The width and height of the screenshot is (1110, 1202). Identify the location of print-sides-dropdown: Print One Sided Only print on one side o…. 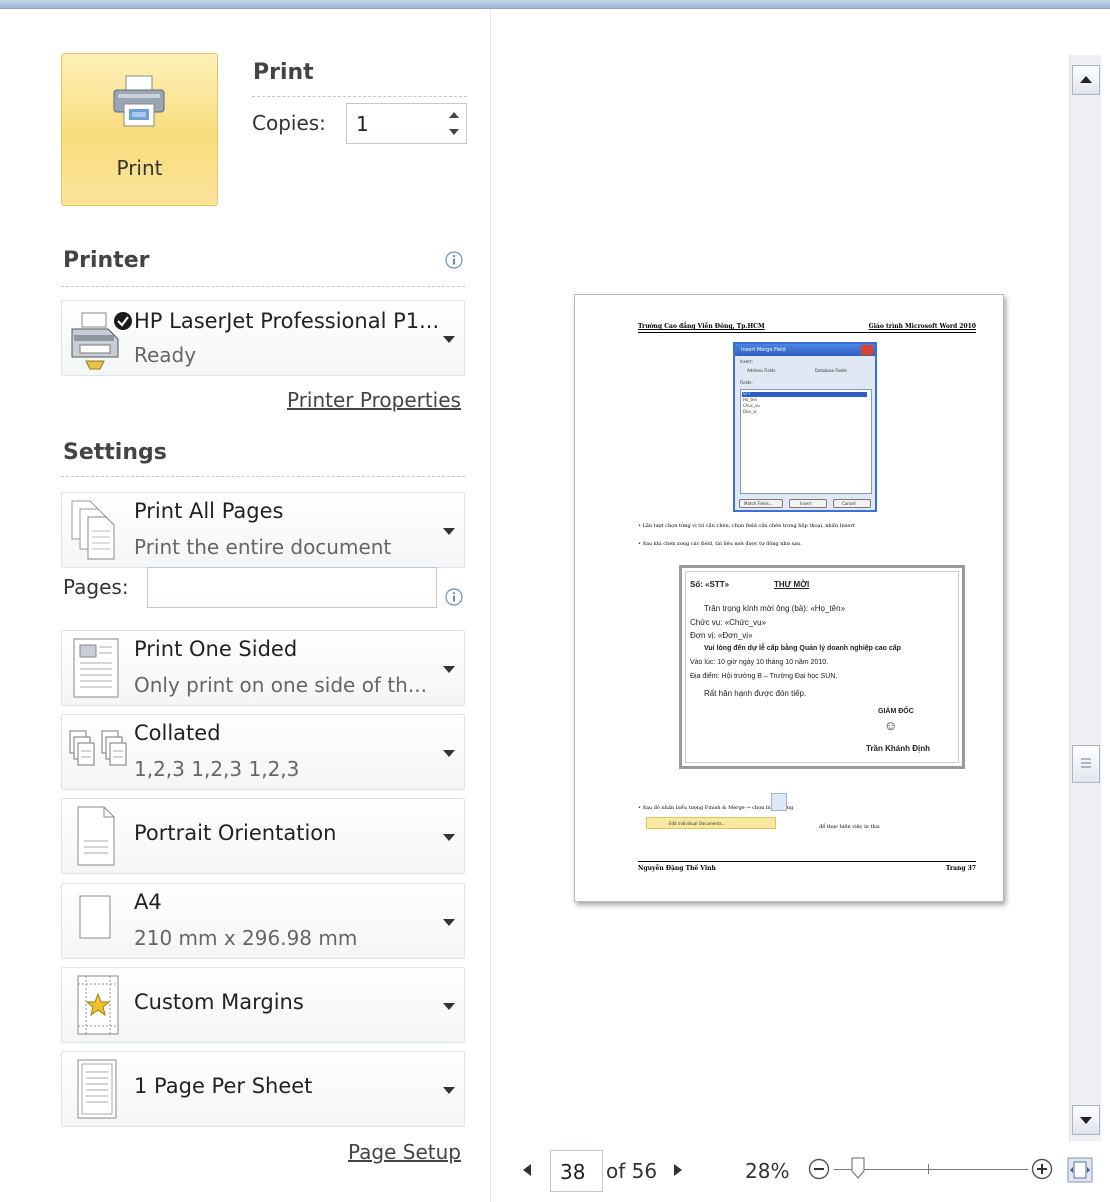
(263, 668).